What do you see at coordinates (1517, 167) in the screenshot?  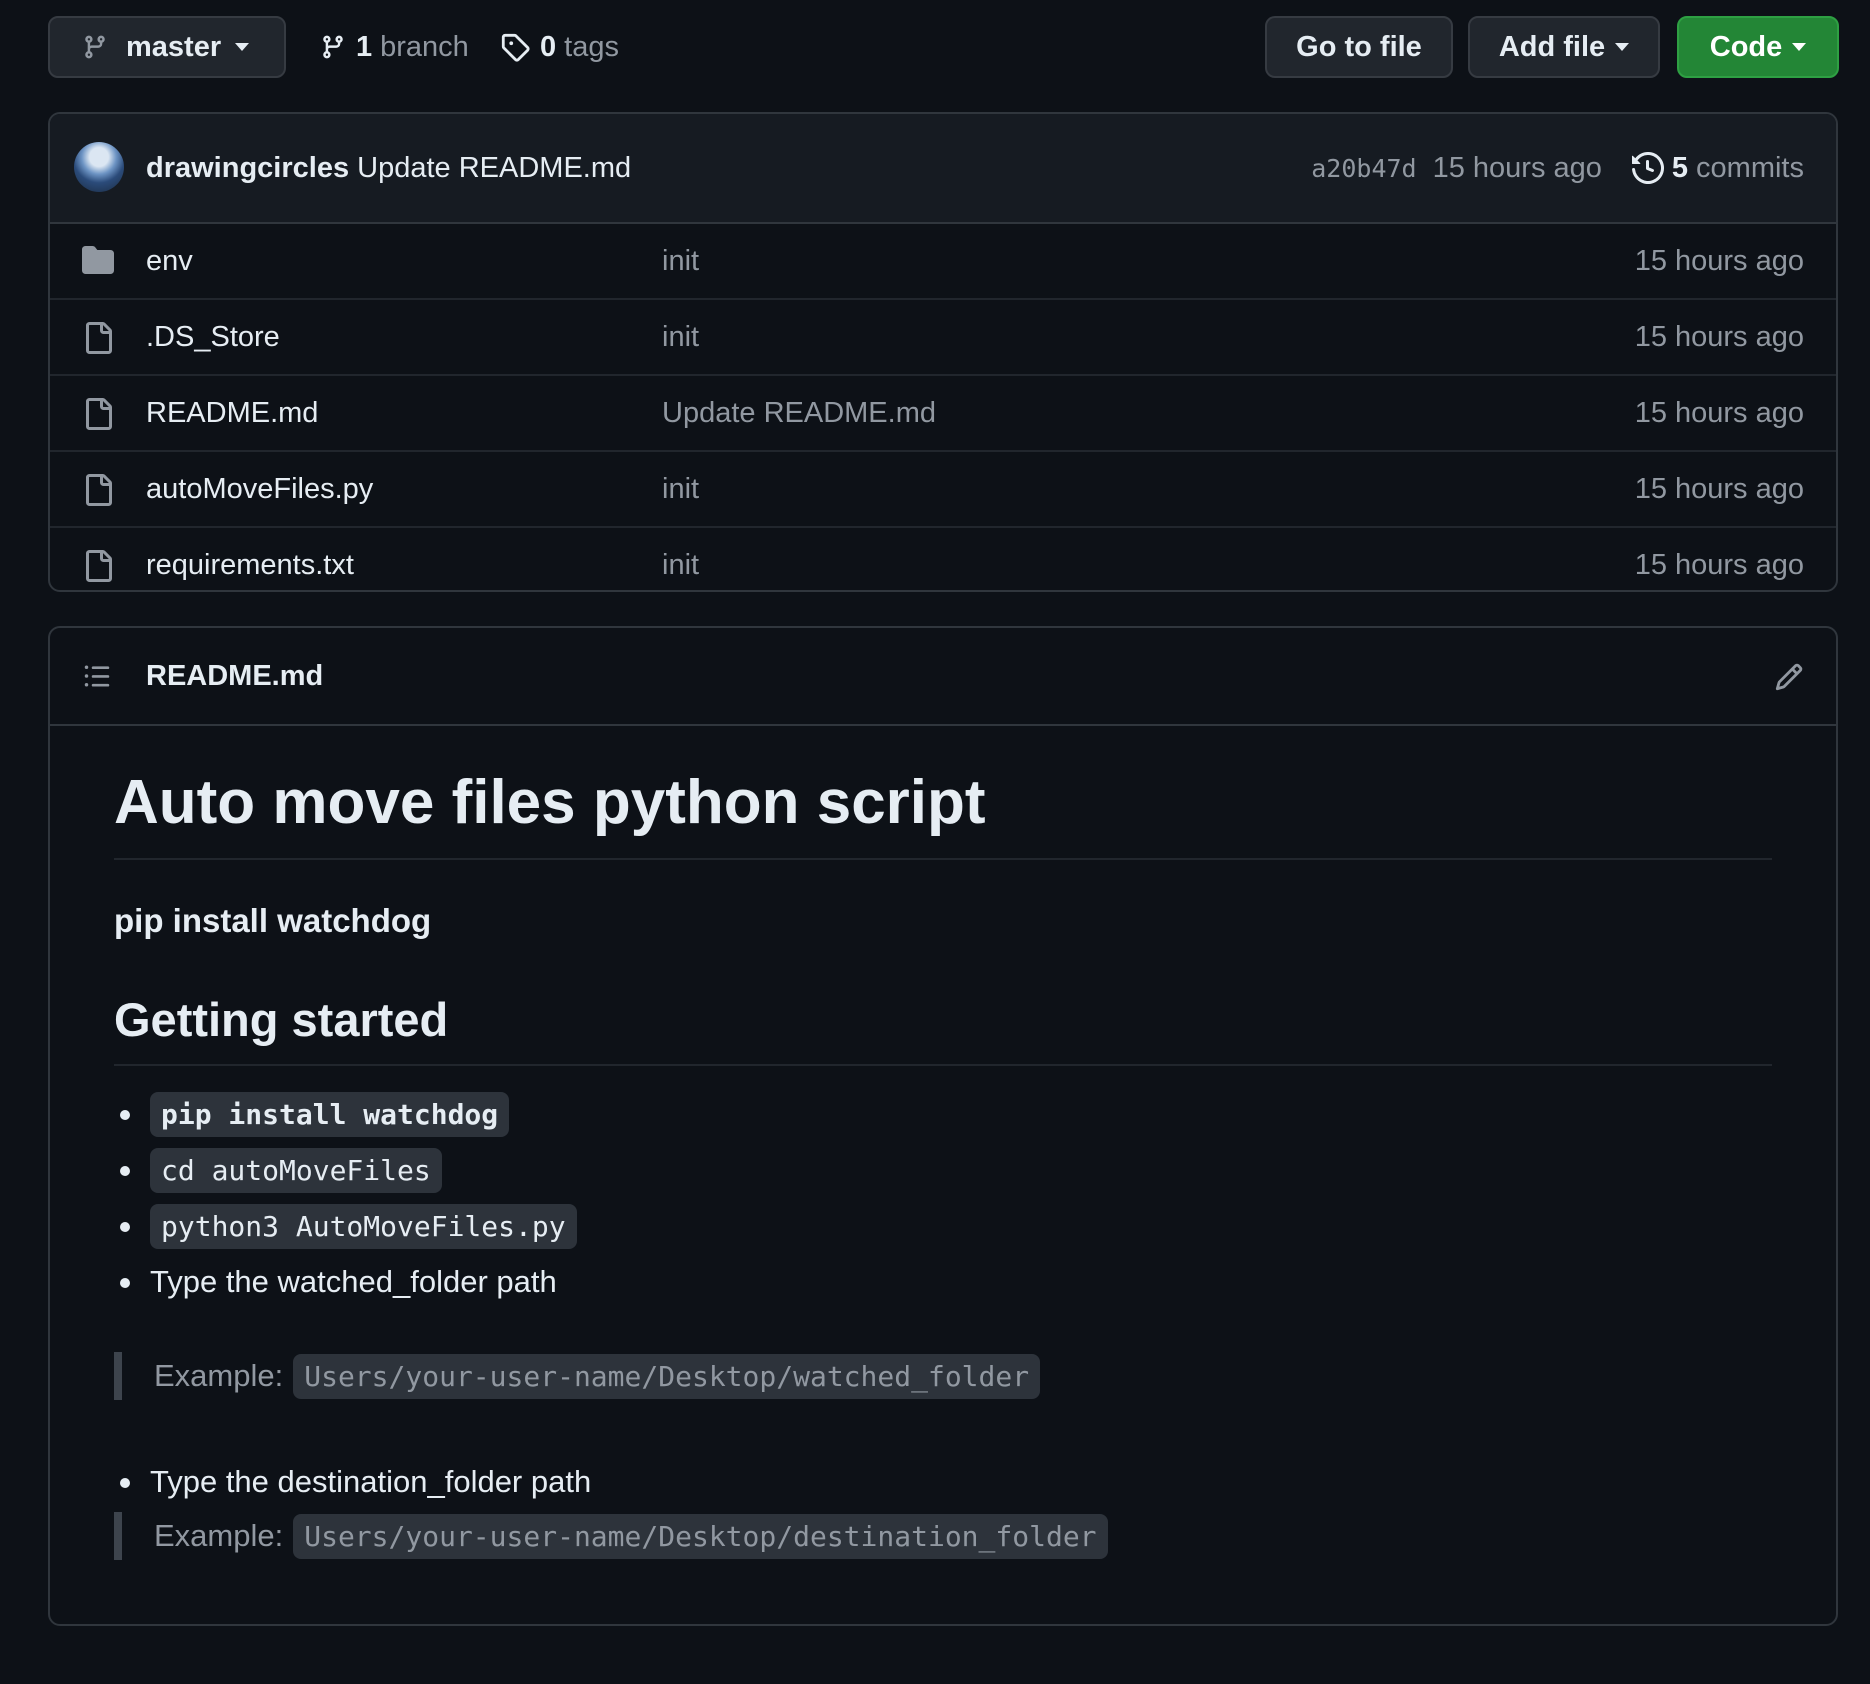 I see `commit-time: 15 hours ago` at bounding box center [1517, 167].